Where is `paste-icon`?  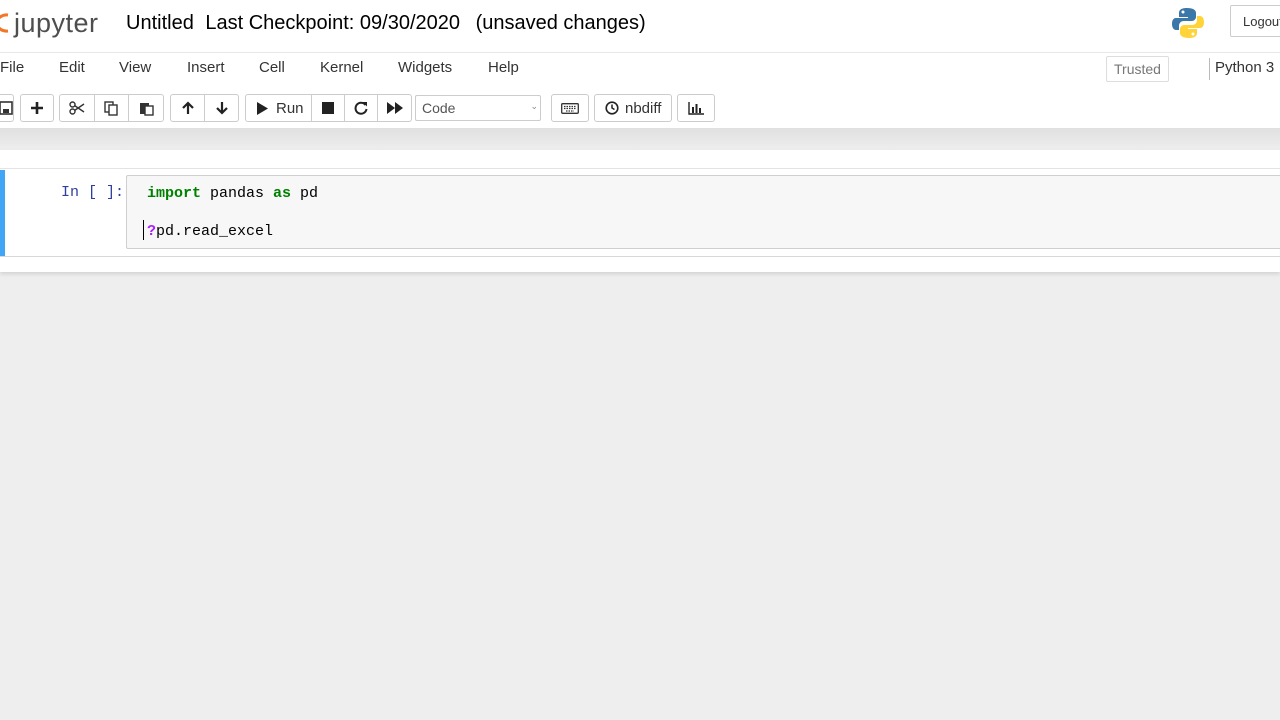 paste-icon is located at coordinates (146, 109).